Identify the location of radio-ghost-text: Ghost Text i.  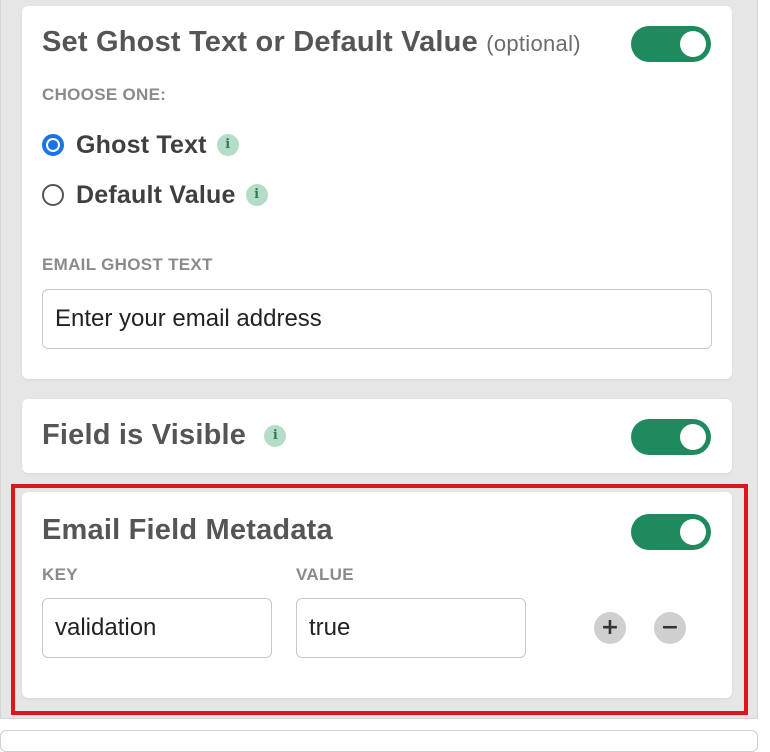
(140, 145).